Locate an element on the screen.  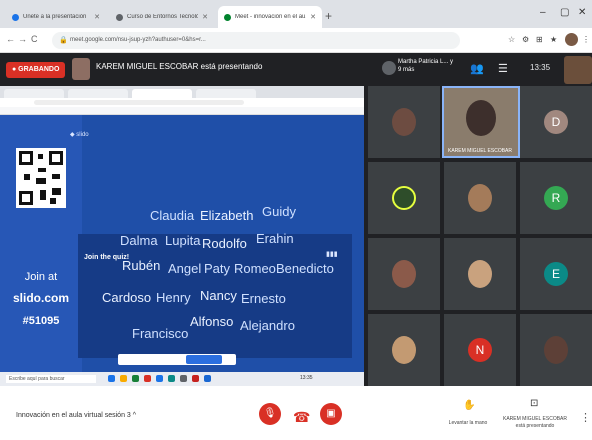
profile-avatar is located at coordinates (571, 39).